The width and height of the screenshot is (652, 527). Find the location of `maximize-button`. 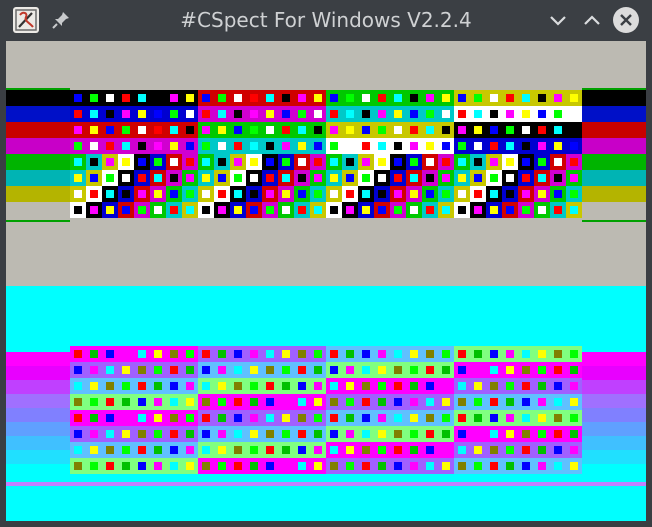

maximize-button is located at coordinates (592, 20).